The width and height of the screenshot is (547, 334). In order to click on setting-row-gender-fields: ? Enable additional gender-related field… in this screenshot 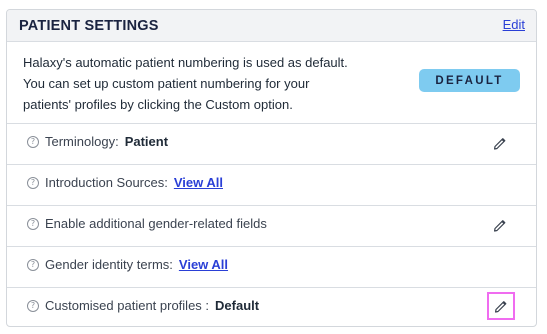, I will do `click(271, 226)`.